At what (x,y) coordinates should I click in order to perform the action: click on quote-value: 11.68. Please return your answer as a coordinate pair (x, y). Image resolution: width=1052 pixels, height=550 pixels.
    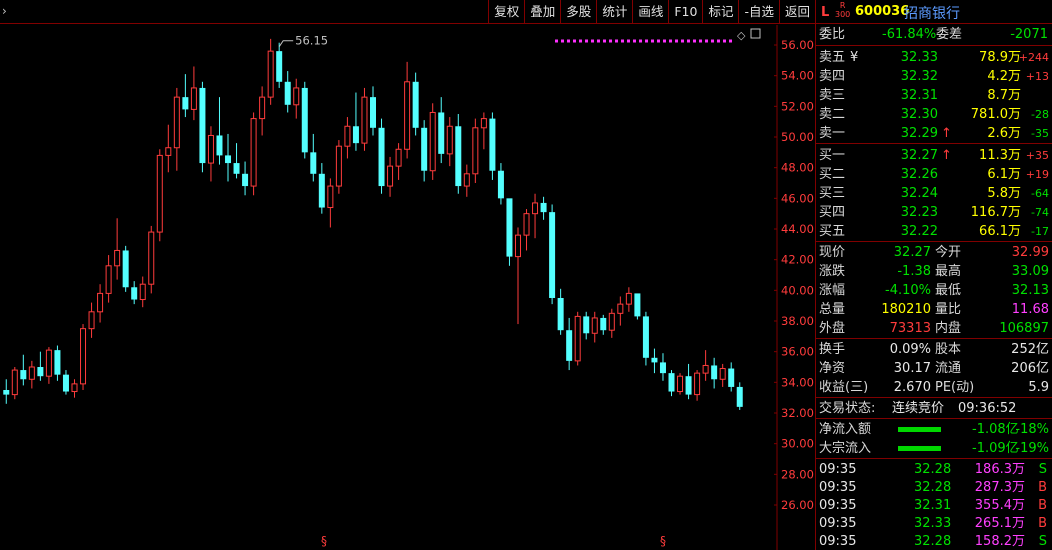
    Looking at the image, I should click on (1030, 309).